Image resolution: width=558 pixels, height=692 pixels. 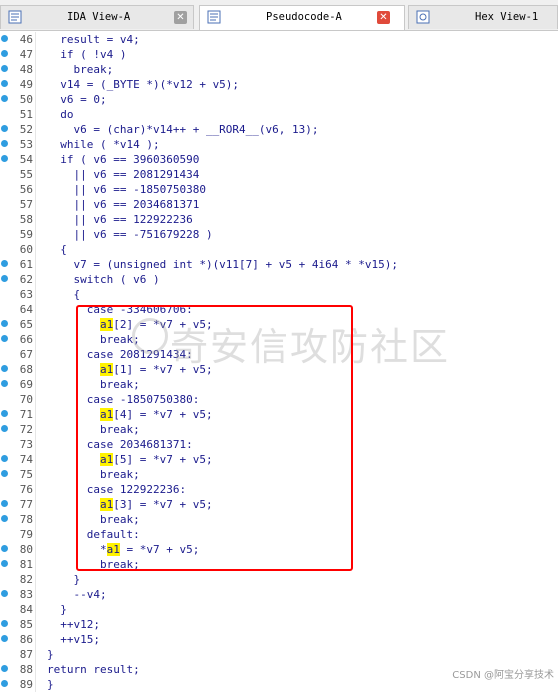 I want to click on code-line: 85 ++v12;, so click(x=279, y=624).